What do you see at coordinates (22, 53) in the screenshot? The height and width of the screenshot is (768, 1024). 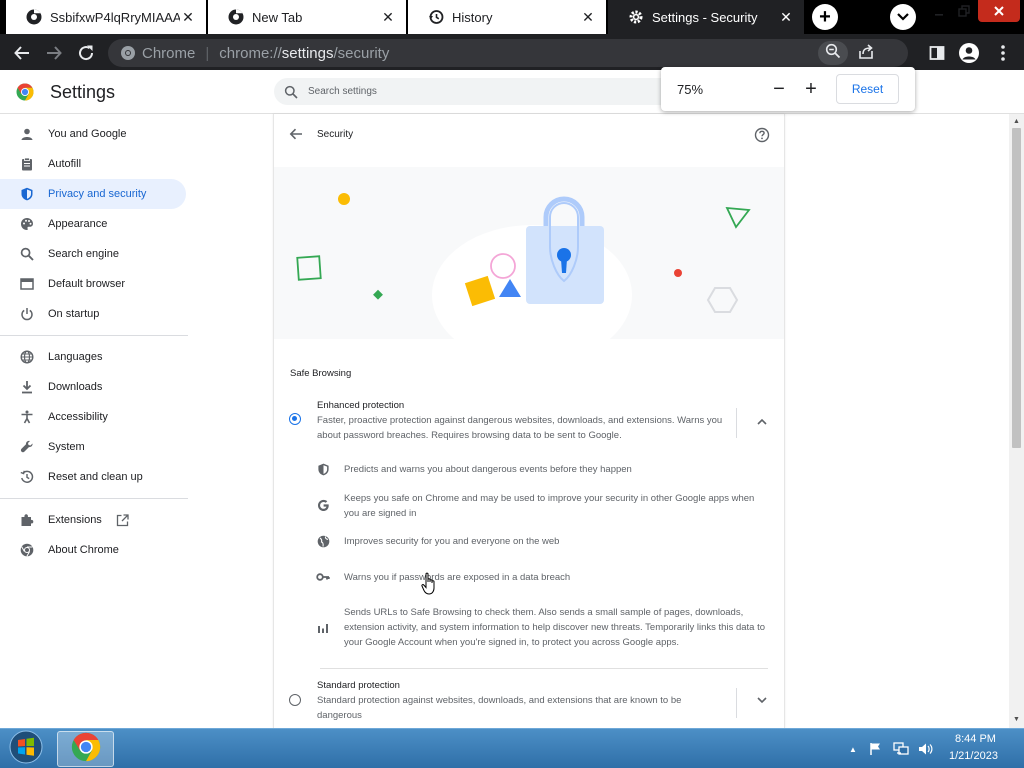 I see `back-button` at bounding box center [22, 53].